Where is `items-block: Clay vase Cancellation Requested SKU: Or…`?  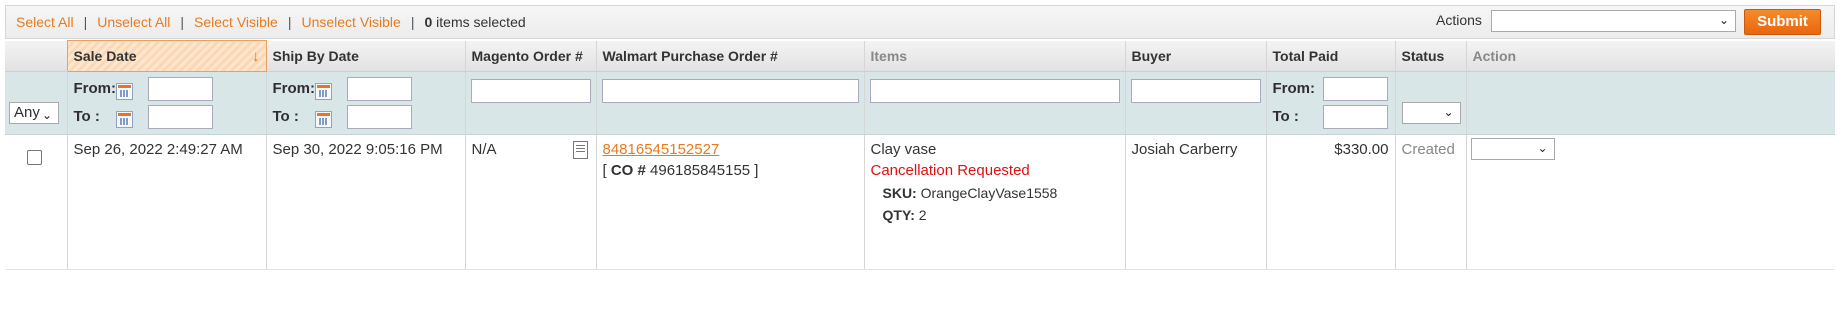
items-block: Clay vase Cancellation Requested SKU: Or… is located at coordinates (964, 182).